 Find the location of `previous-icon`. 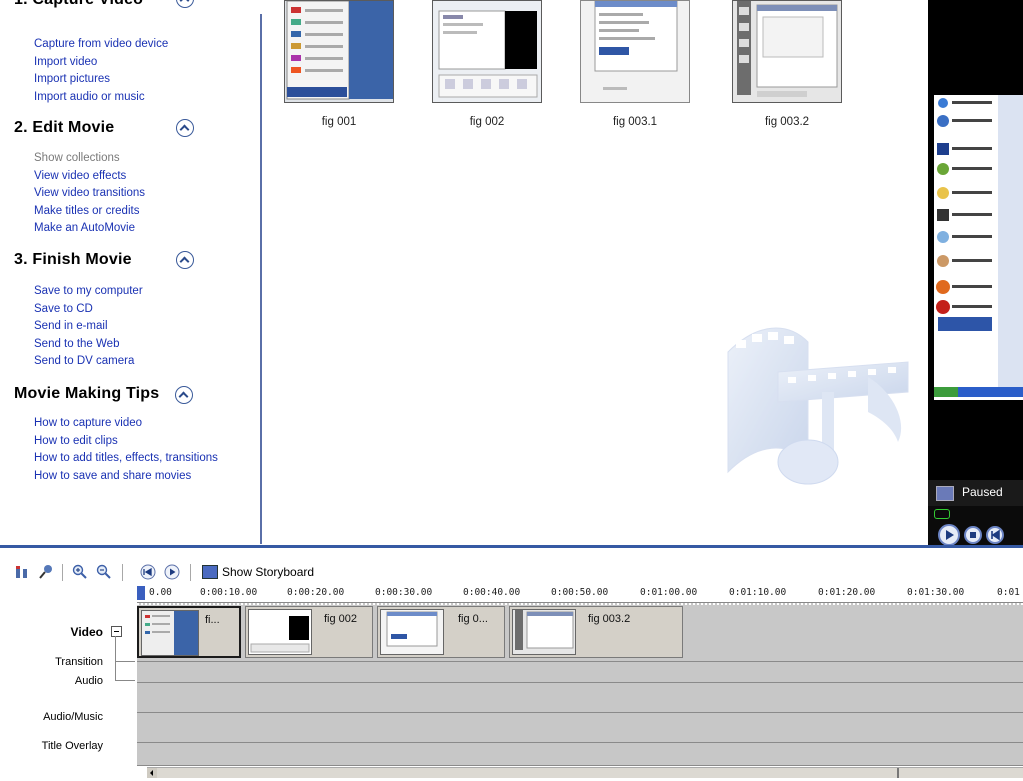

previous-icon is located at coordinates (995, 535).